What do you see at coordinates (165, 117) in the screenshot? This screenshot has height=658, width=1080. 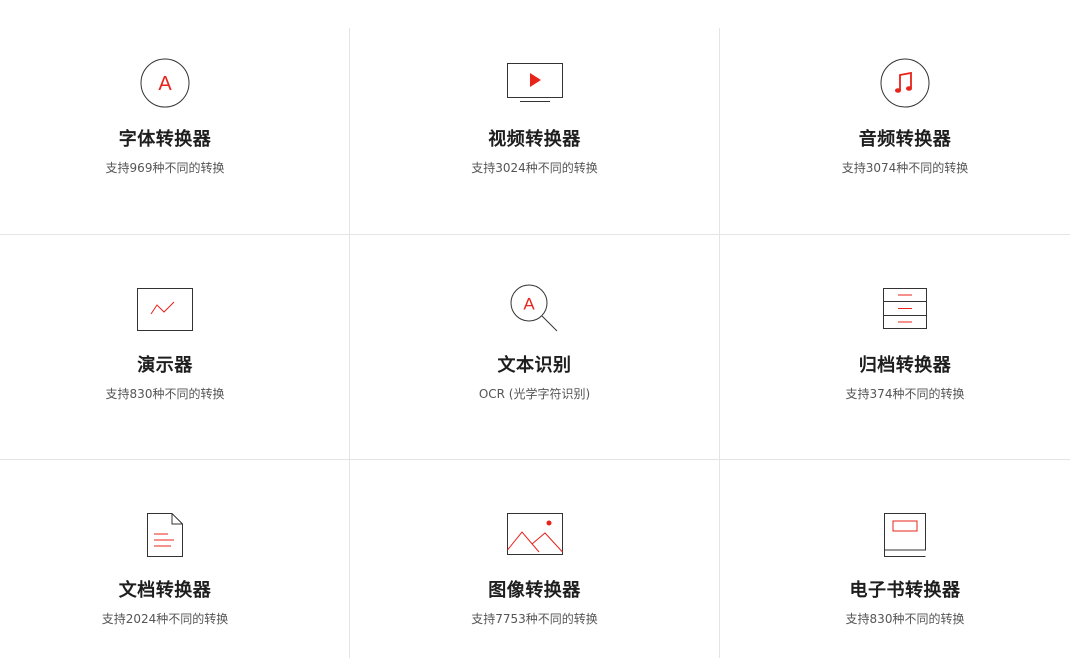 I see `converter-card-font: A 字体转换器 支持969种不同的转换` at bounding box center [165, 117].